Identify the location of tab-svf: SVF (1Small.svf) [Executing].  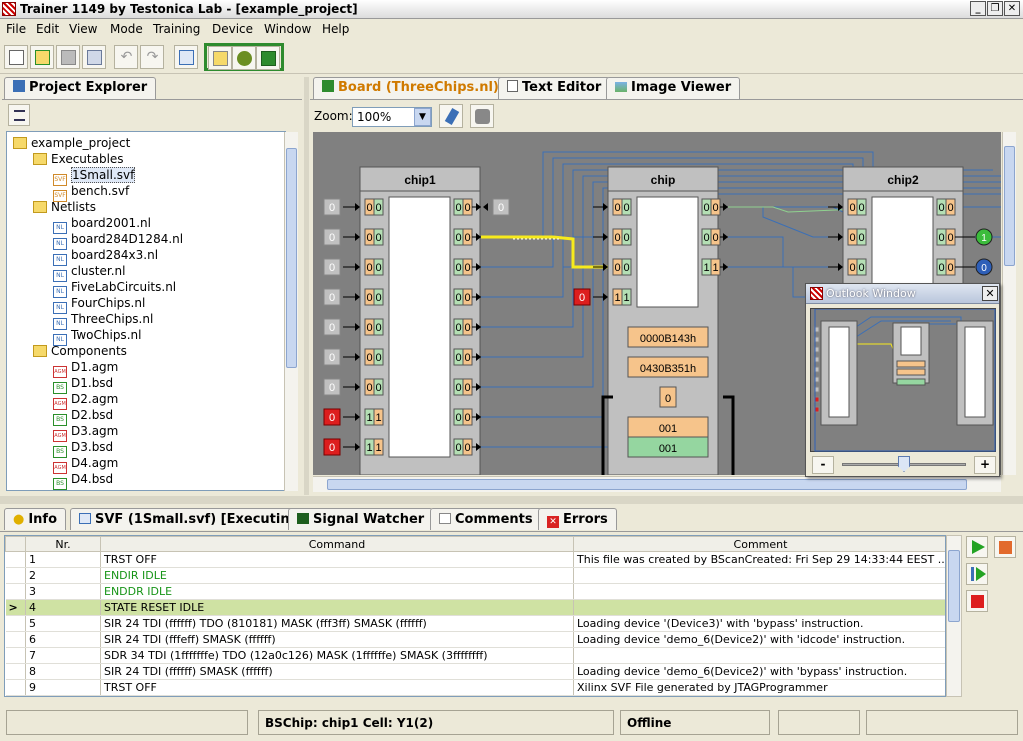
(192, 519).